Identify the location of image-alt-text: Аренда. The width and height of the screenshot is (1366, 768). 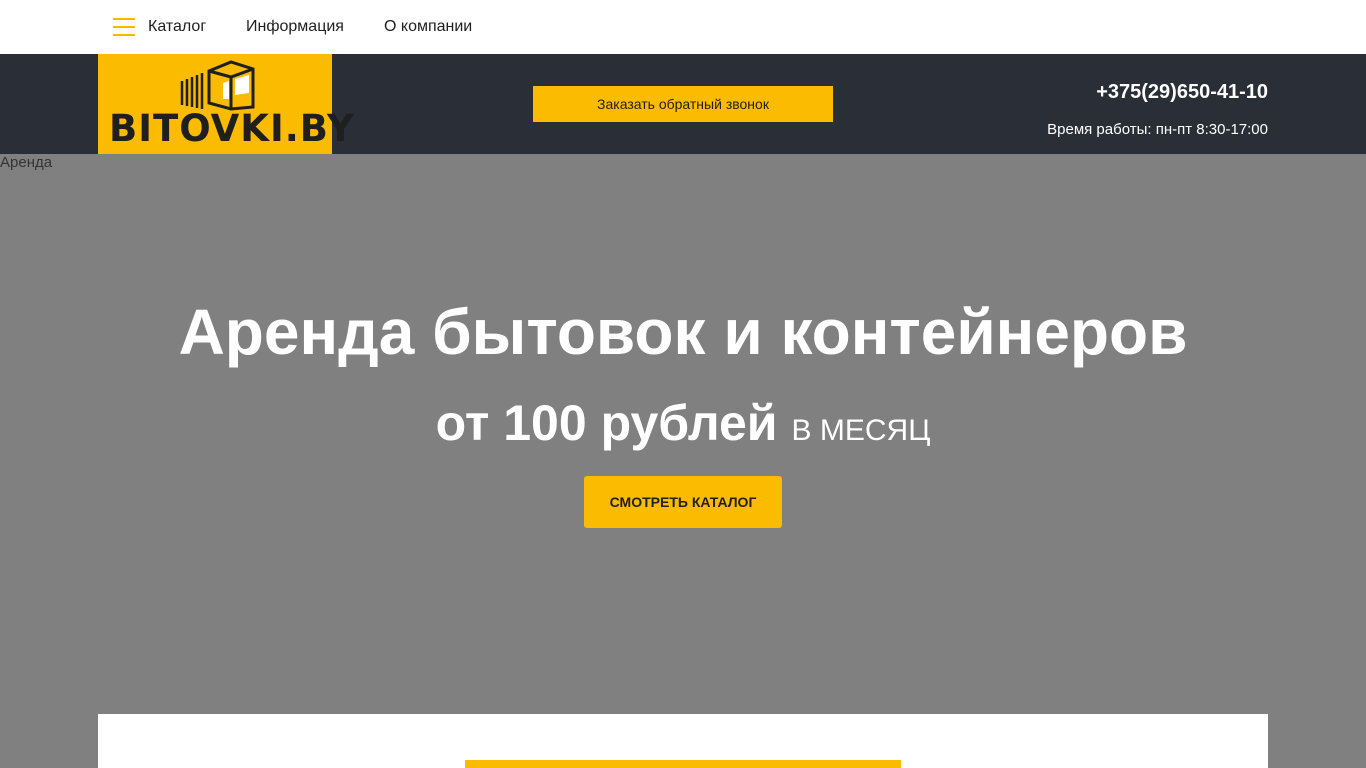
(26, 162).